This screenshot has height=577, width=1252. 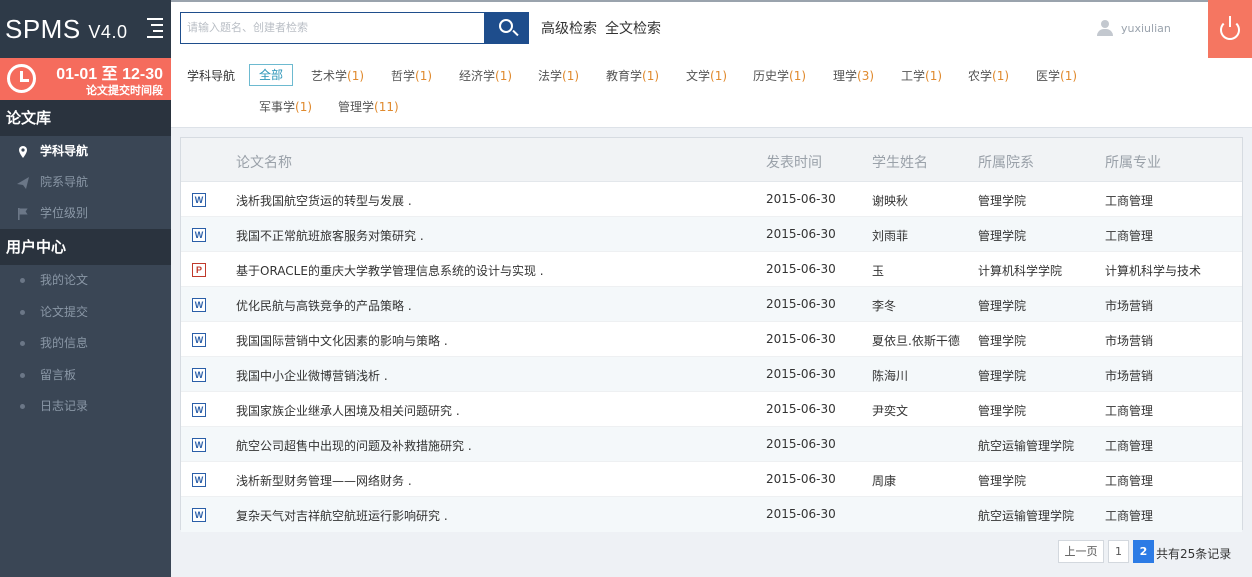 What do you see at coordinates (1230, 30) in the screenshot?
I see `logout-button` at bounding box center [1230, 30].